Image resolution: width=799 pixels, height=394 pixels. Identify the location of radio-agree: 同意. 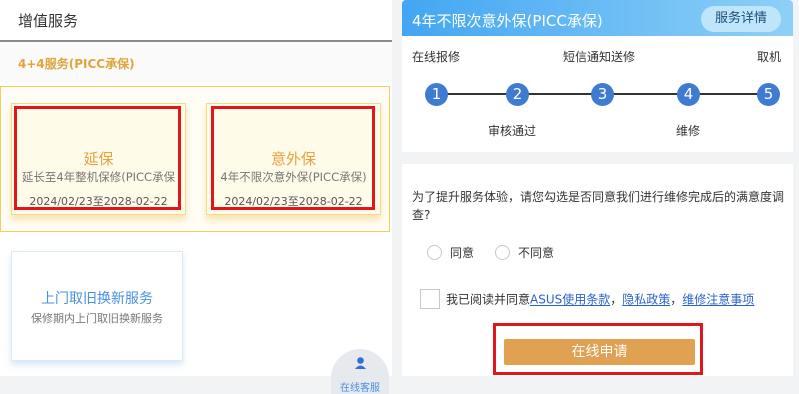
(450, 252).